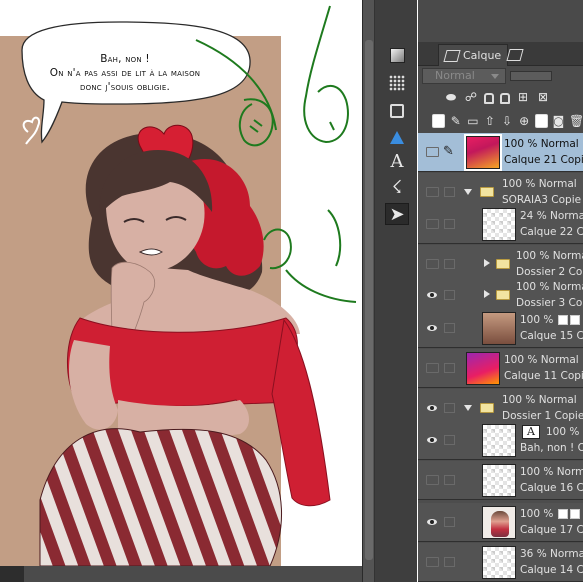  Describe the element at coordinates (397, 111) in the screenshot. I see `frame-tool-icon` at that location.